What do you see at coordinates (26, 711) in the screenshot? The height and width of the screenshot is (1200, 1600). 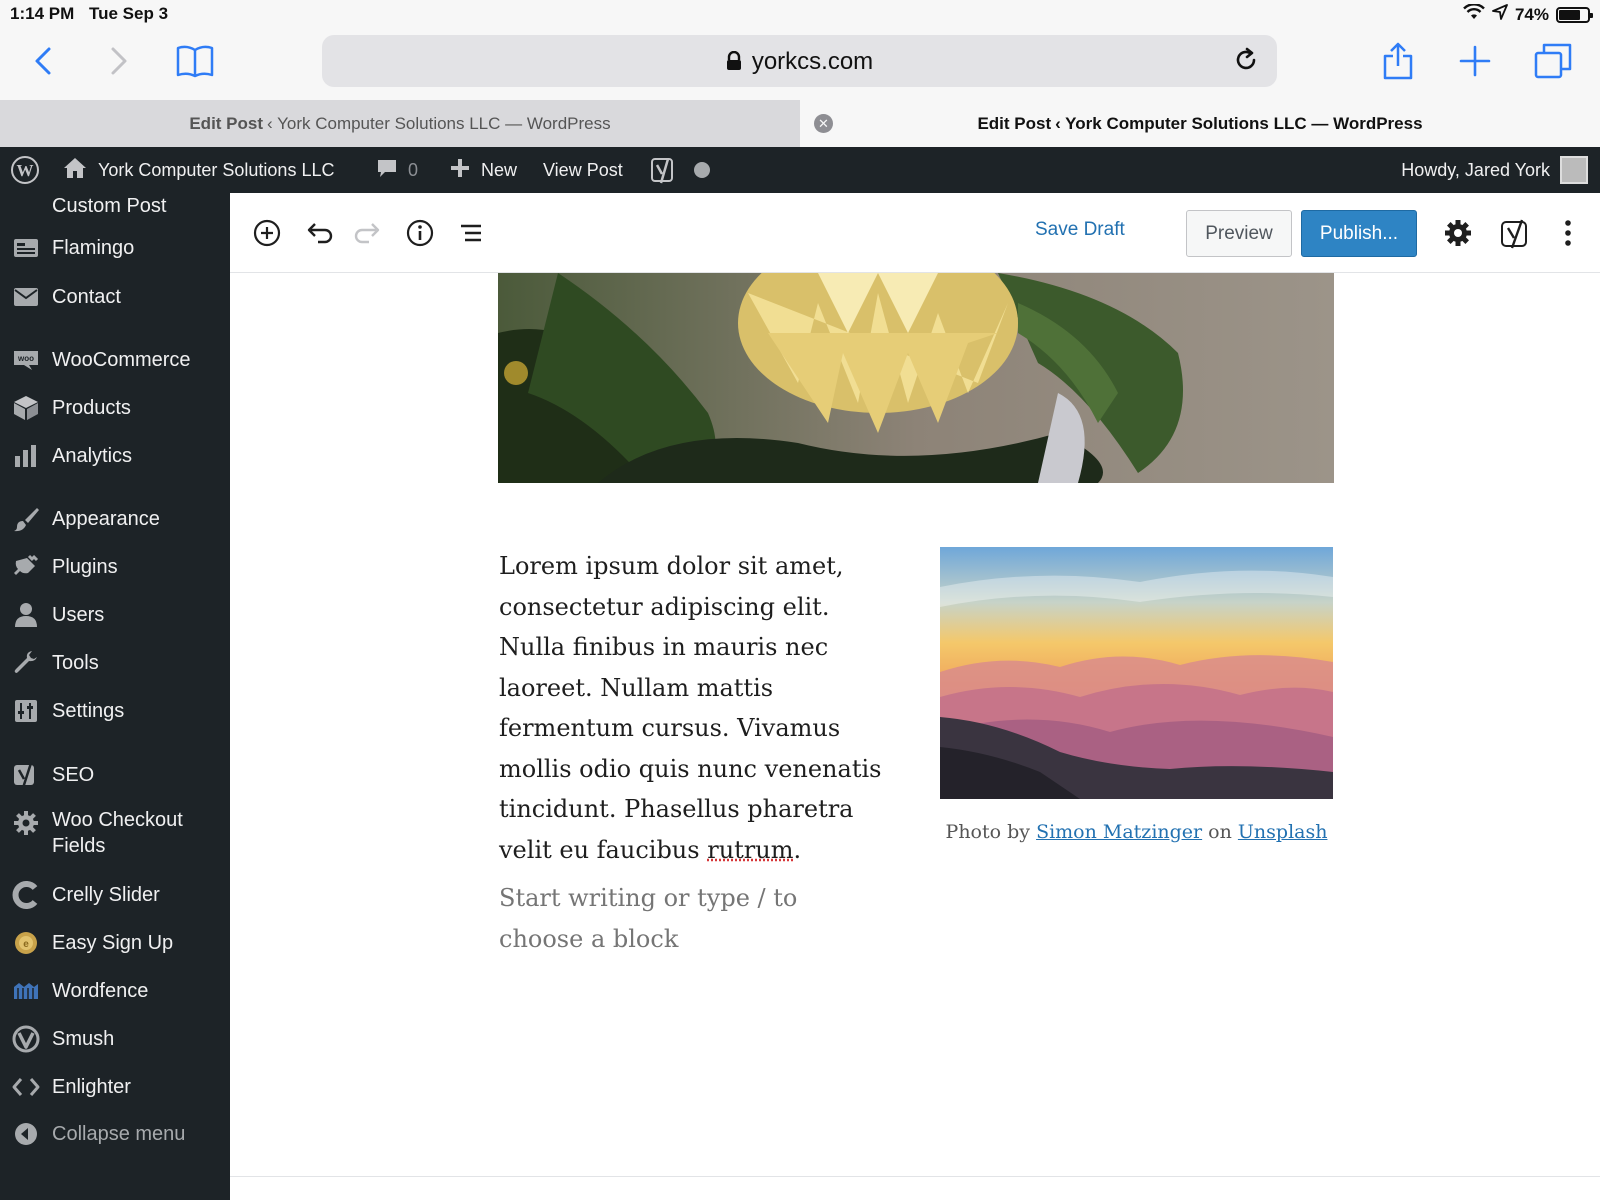 I see `sliders-icon` at bounding box center [26, 711].